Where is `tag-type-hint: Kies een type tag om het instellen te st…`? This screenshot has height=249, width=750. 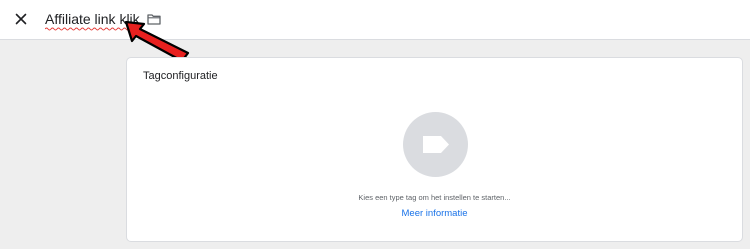
tag-type-hint: Kies een type tag om het instellen te st… is located at coordinates (434, 197).